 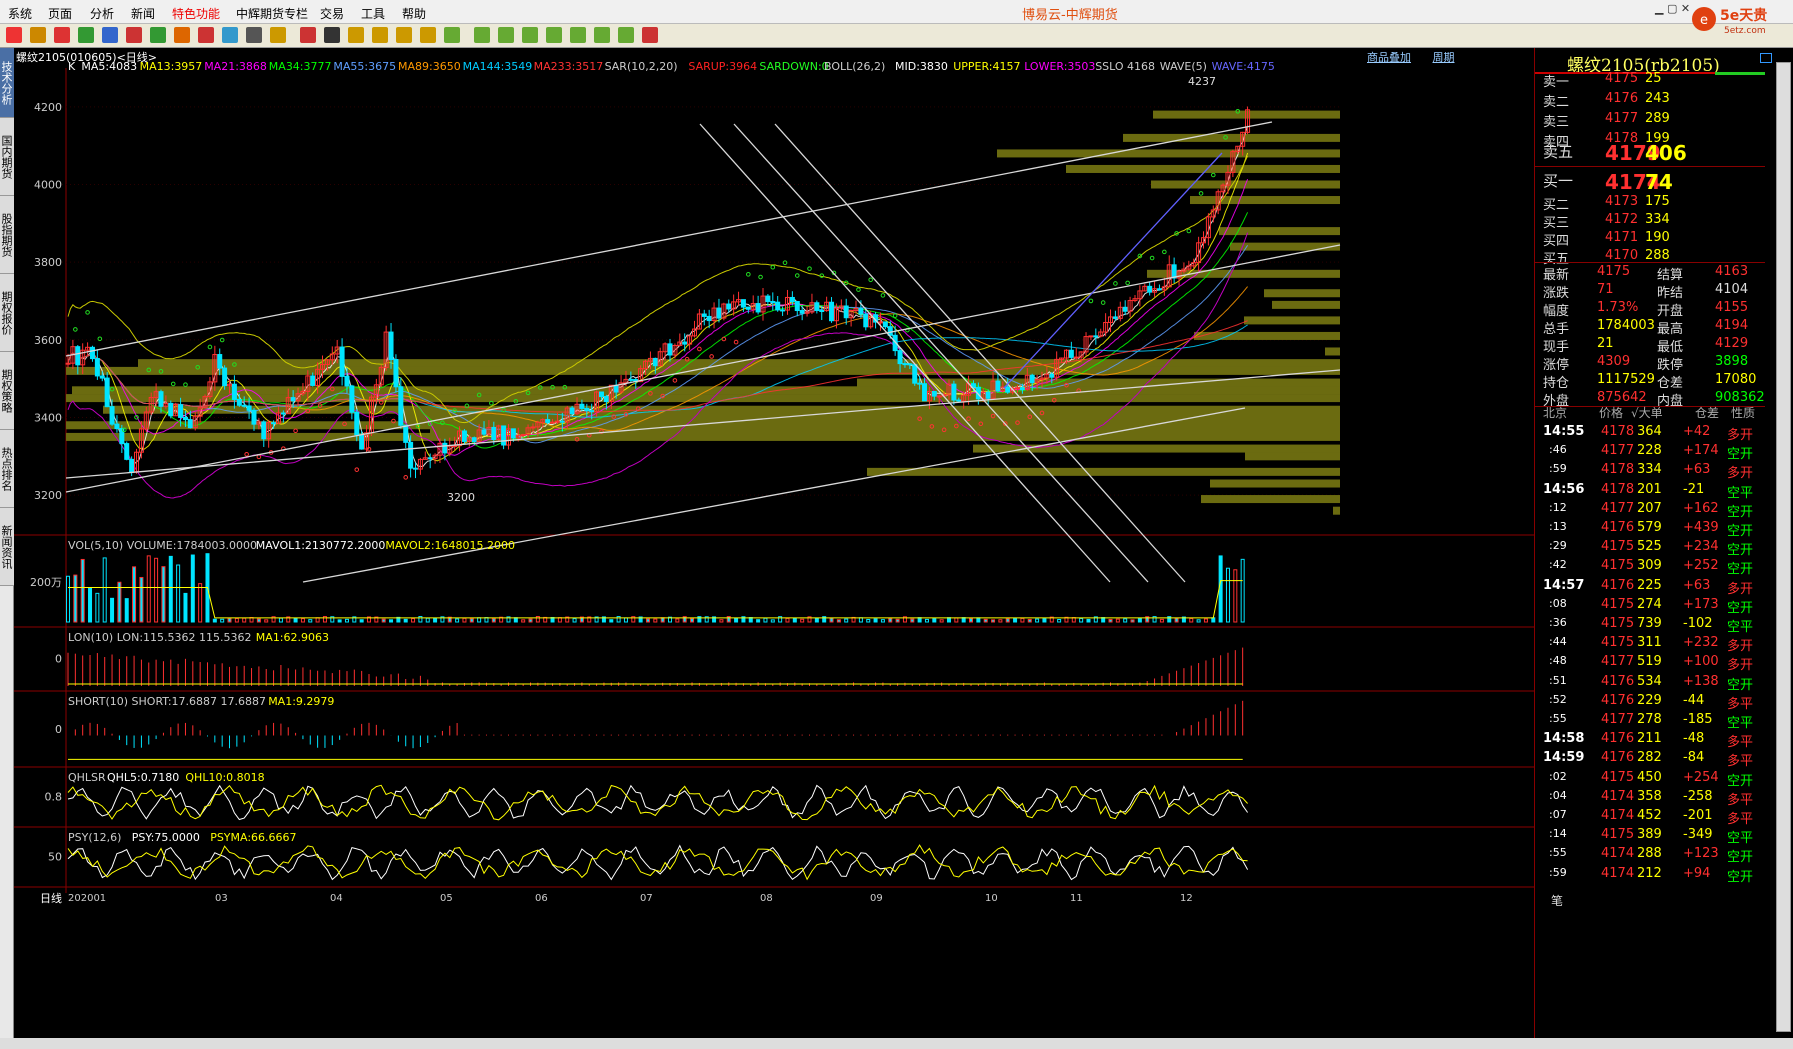 What do you see at coordinates (230, 35) in the screenshot?
I see `toolbar-pin-icon` at bounding box center [230, 35].